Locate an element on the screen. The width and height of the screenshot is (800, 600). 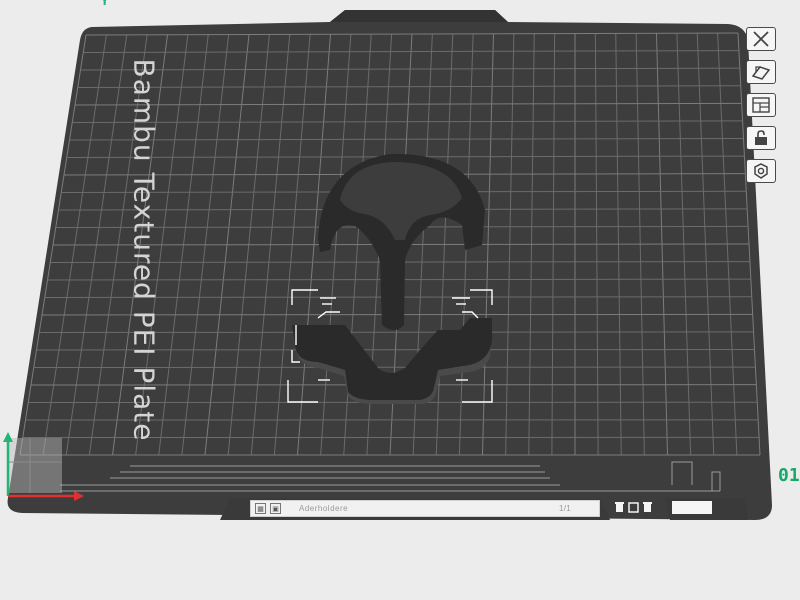
lock-plate-button is located at coordinates (761, 138).